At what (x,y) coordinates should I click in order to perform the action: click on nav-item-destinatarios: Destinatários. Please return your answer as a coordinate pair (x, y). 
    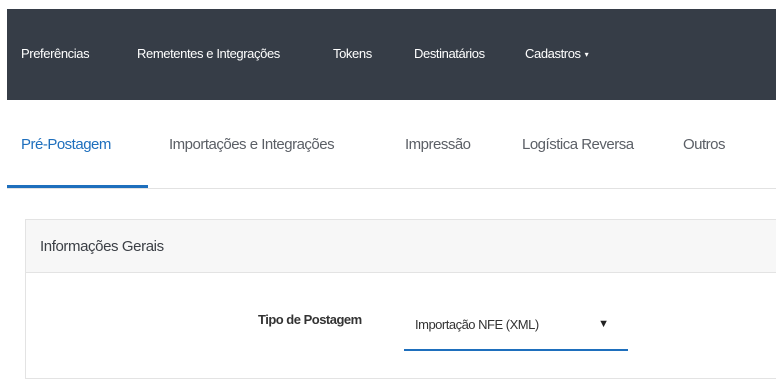
    Looking at the image, I should click on (449, 53).